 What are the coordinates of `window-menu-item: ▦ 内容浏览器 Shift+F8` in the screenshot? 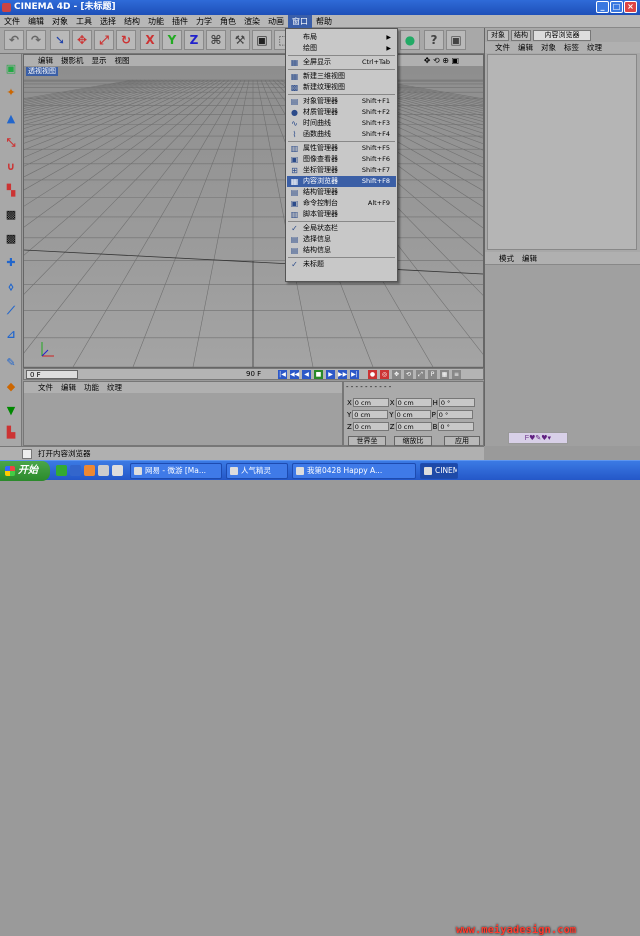 It's located at (341, 181).